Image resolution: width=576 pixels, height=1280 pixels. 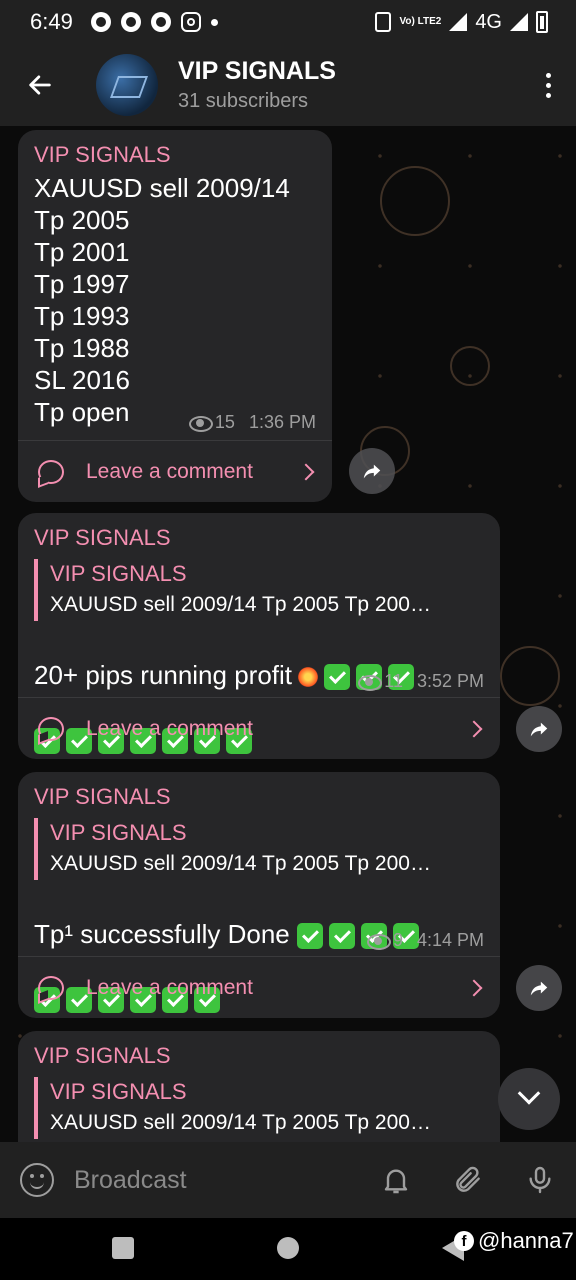 What do you see at coordinates (383, 22) in the screenshot?
I see `vibrate-icon` at bounding box center [383, 22].